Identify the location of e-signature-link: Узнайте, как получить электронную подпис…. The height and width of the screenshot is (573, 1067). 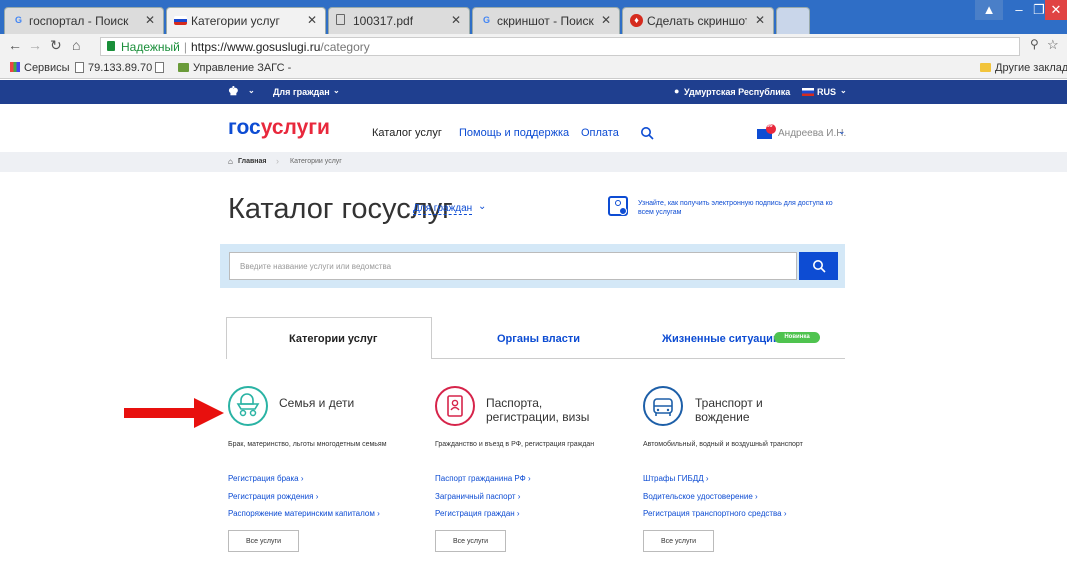
(743, 208).